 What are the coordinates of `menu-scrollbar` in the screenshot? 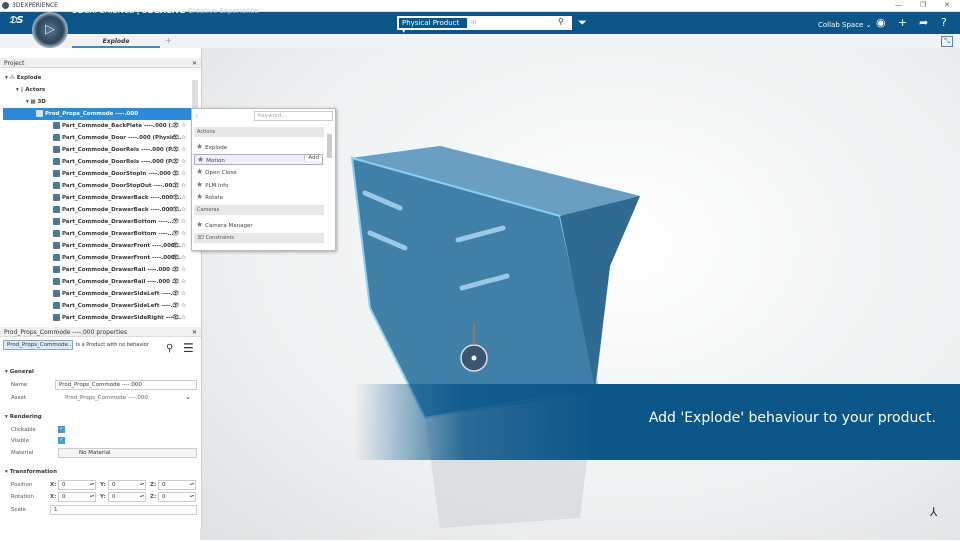 It's located at (329, 146).